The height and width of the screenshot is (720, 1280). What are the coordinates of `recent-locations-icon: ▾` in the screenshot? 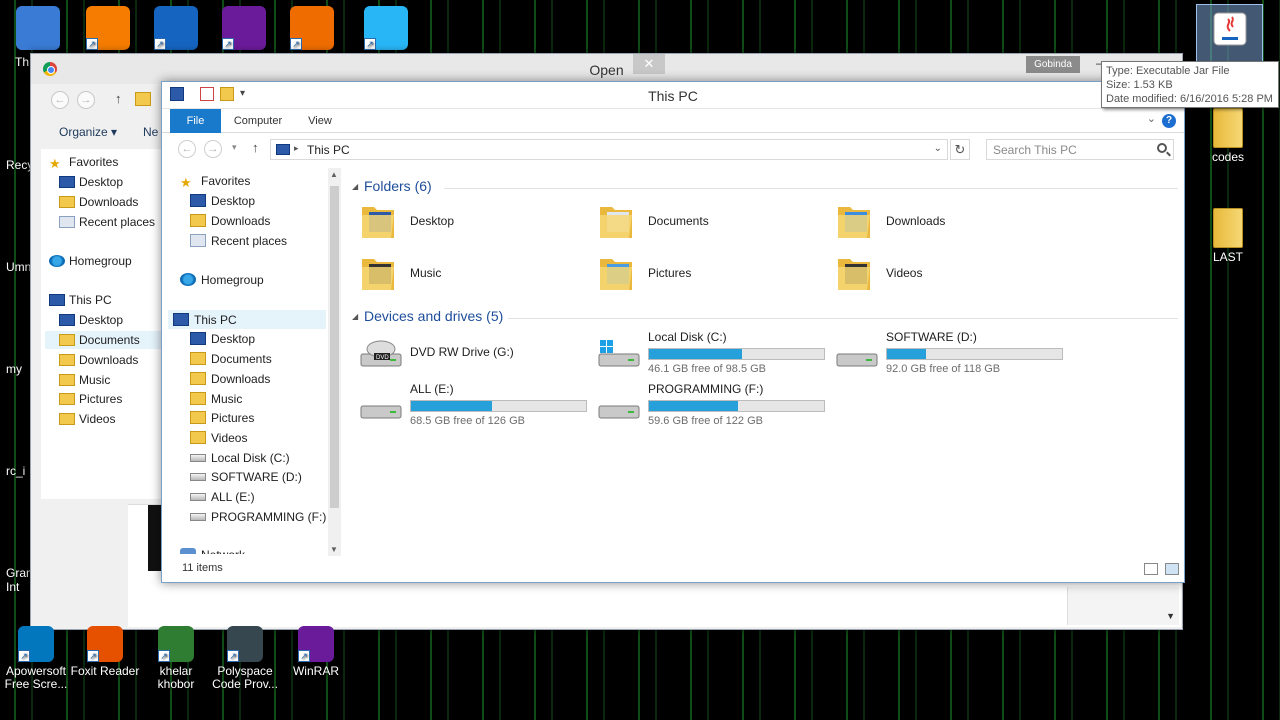 It's located at (234, 147).